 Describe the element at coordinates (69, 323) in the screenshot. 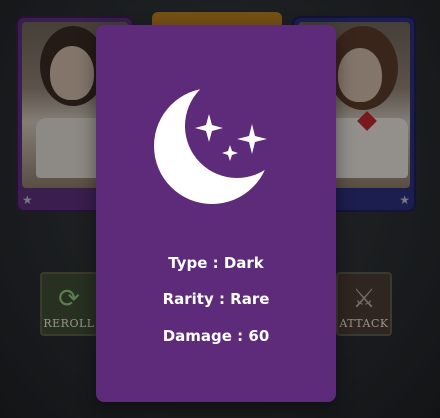

I see `reroll-label: REROLL` at that location.